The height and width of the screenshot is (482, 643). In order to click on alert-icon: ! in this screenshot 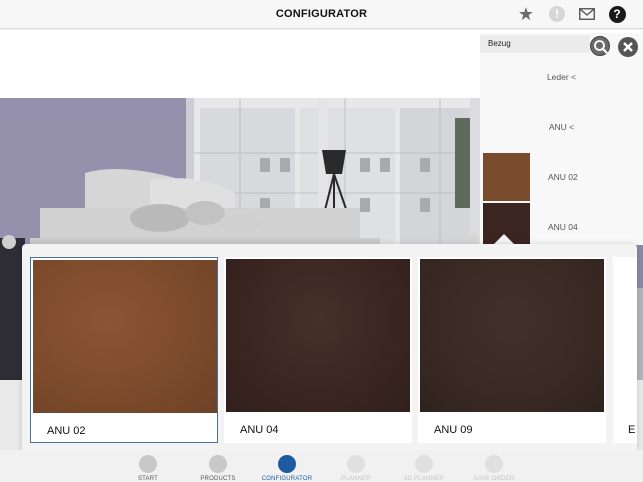, I will do `click(557, 14)`.